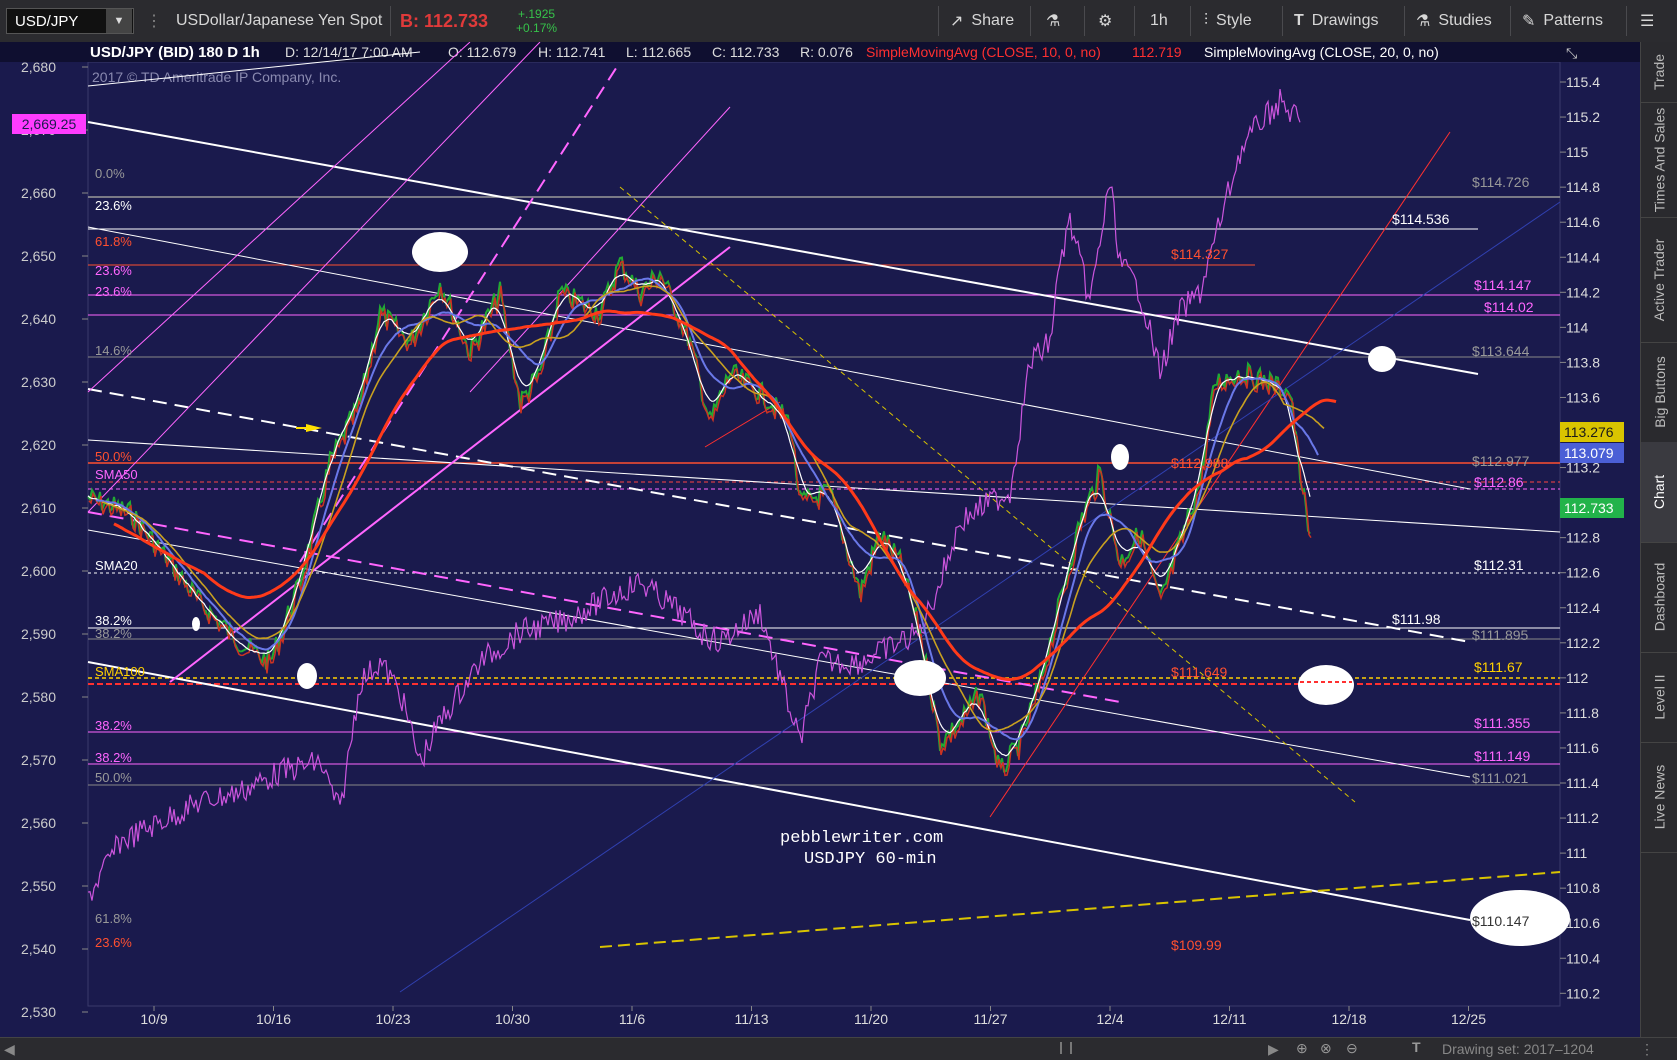 Image resolution: width=1677 pixels, height=1060 pixels. I want to click on x-axis-label: 11/6, so click(632, 1019).